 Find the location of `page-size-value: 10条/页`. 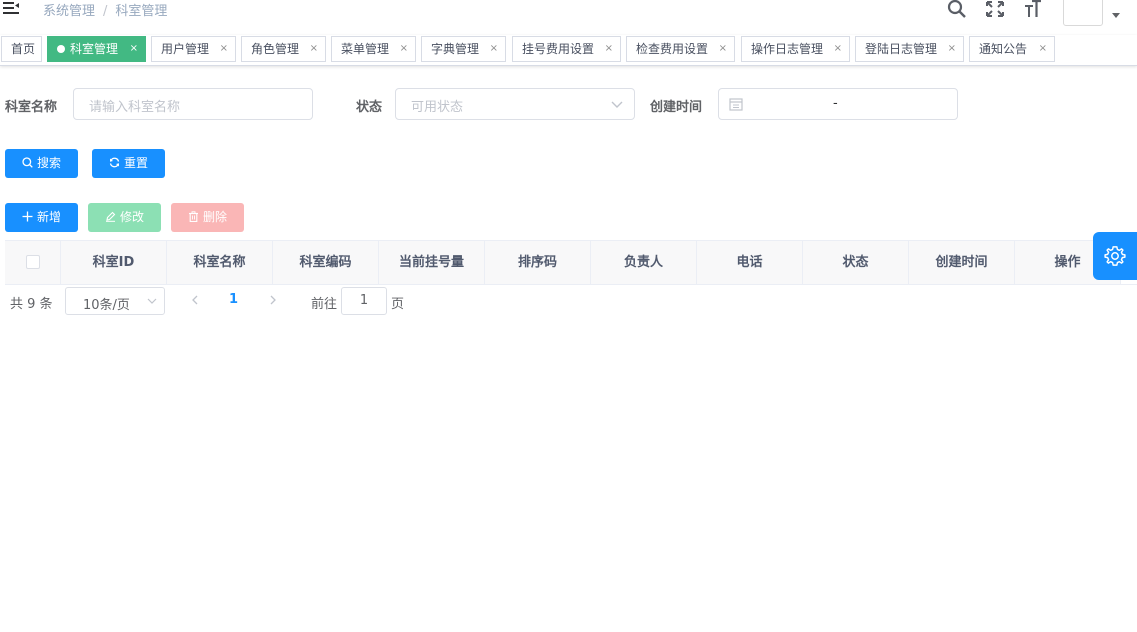

page-size-value: 10条/页 is located at coordinates (106, 305).